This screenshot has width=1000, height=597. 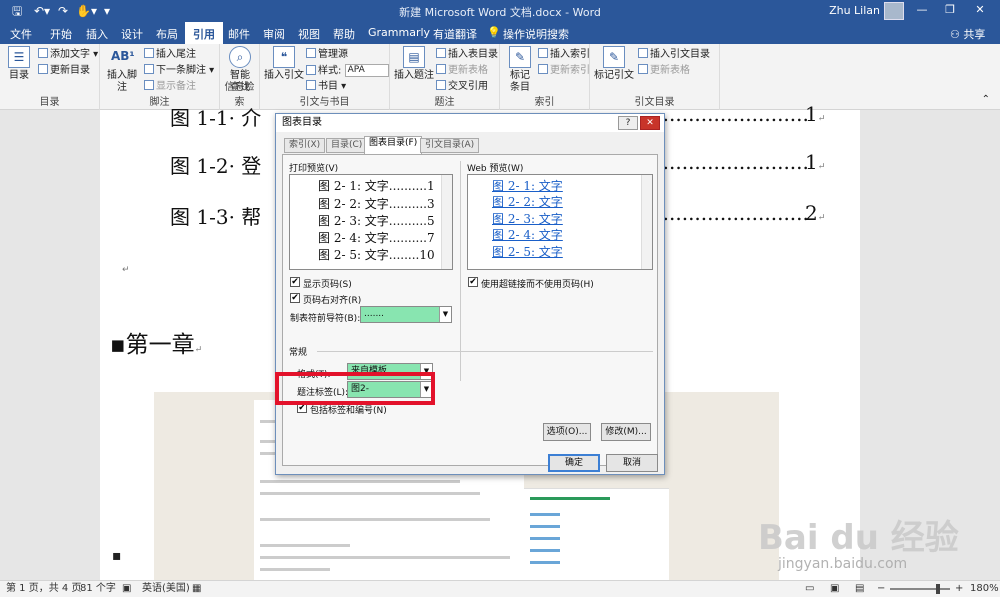 What do you see at coordinates (574, 463) in the screenshot?
I see `ok-button: 确定` at bounding box center [574, 463].